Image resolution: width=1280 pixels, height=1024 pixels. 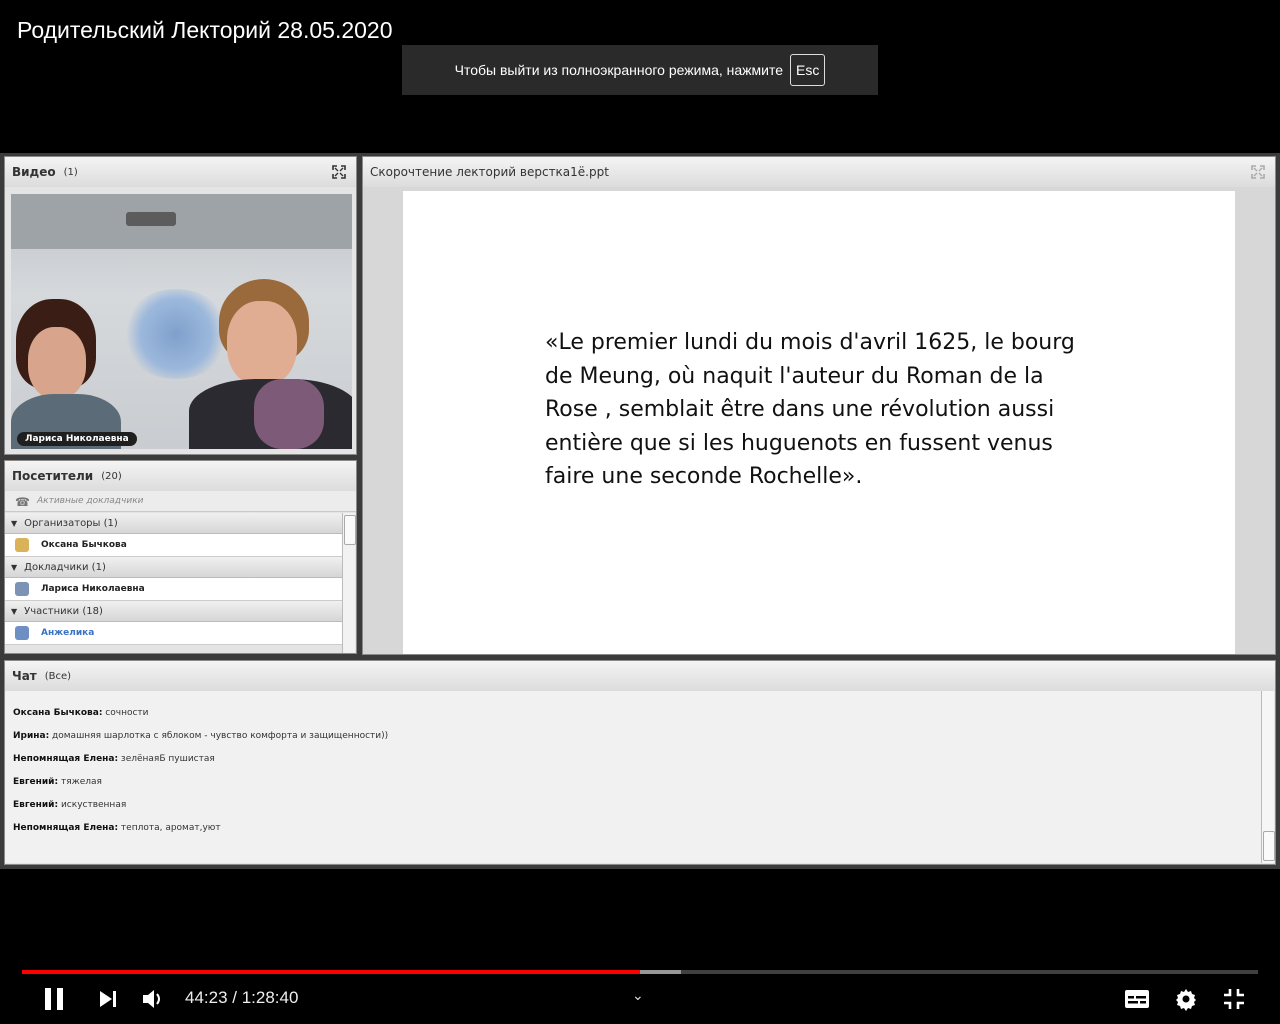 I want to click on played-bar, so click(x=331, y=972).